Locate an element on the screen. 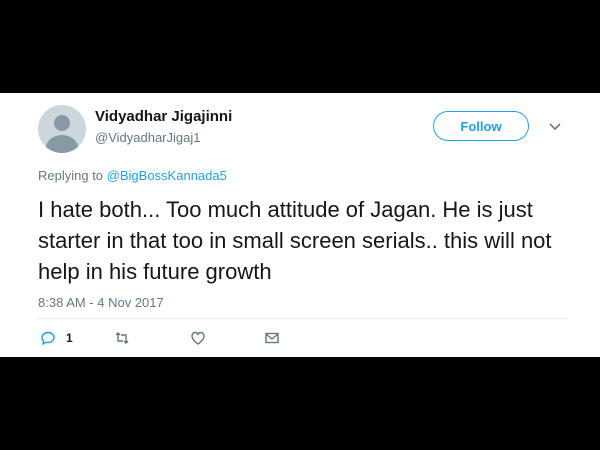  retweet-icon is located at coordinates (122, 338).